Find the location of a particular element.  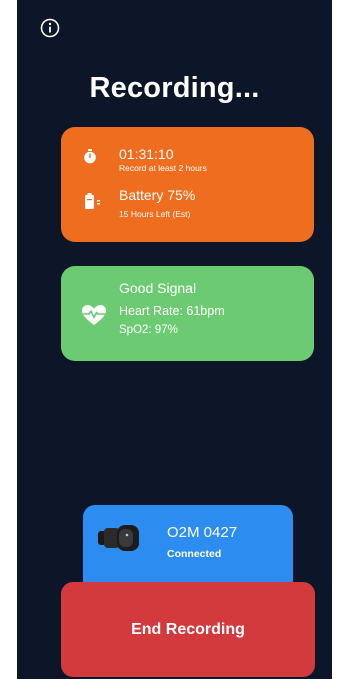

info-circle-icon is located at coordinates (50, 28).